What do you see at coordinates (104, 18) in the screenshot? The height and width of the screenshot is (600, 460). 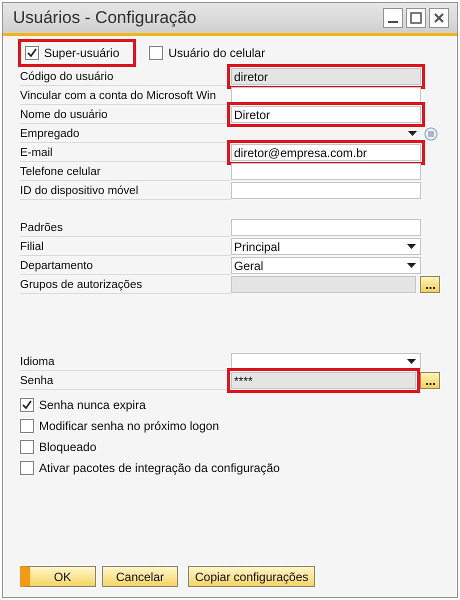 I see `window-title: Usuários - Configuração` at bounding box center [104, 18].